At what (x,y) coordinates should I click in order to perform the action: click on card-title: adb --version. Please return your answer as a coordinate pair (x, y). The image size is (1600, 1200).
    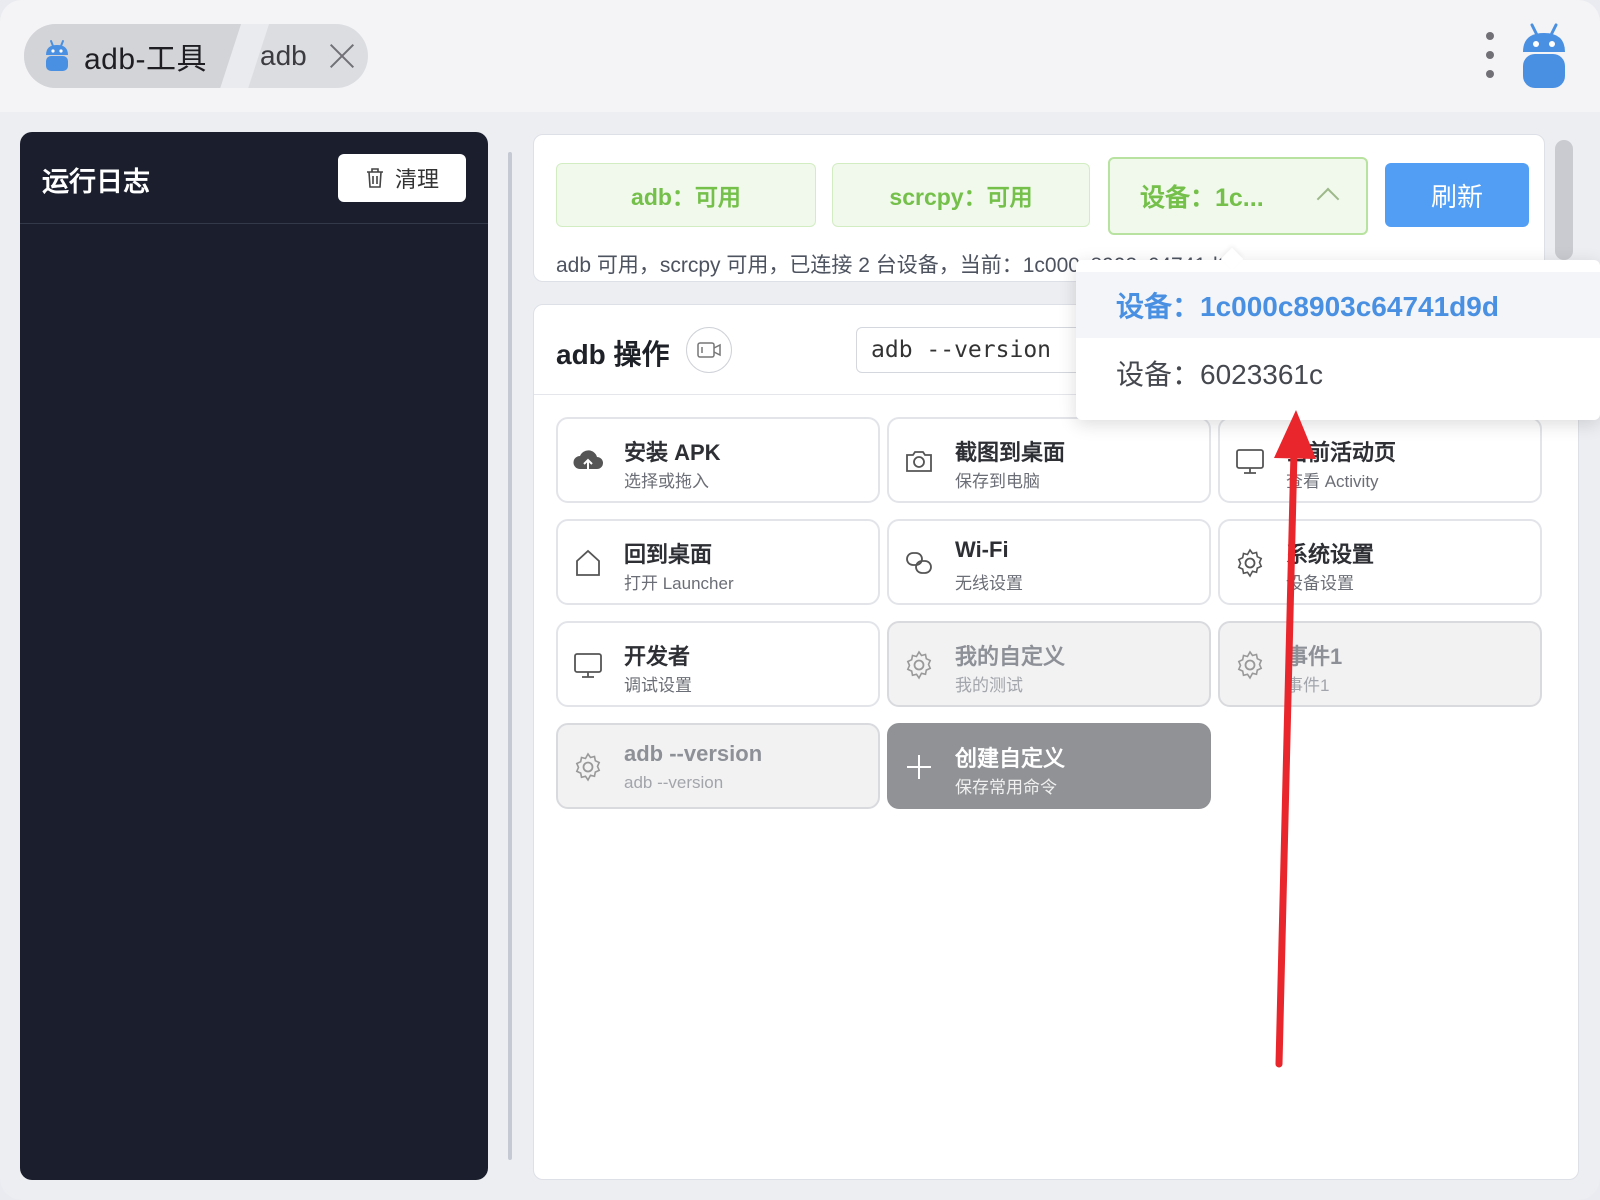
    Looking at the image, I should click on (693, 753).